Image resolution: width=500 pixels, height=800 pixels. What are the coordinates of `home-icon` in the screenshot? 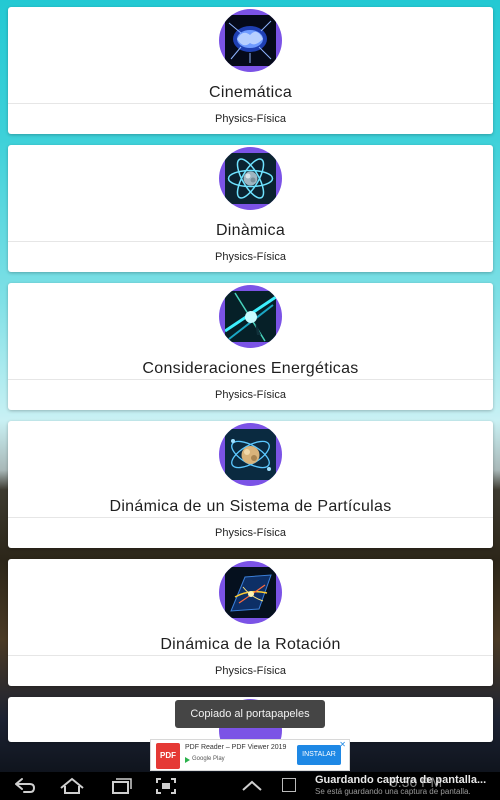 It's located at (72, 786).